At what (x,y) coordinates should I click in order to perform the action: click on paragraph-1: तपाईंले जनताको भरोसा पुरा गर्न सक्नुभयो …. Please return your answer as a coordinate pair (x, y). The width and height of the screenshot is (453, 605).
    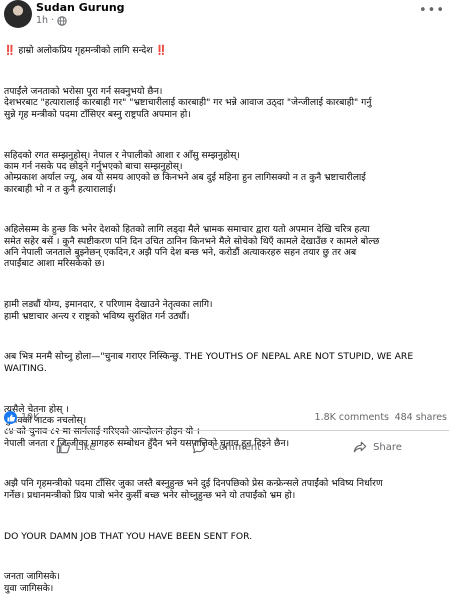
    Looking at the image, I should click on (188, 103).